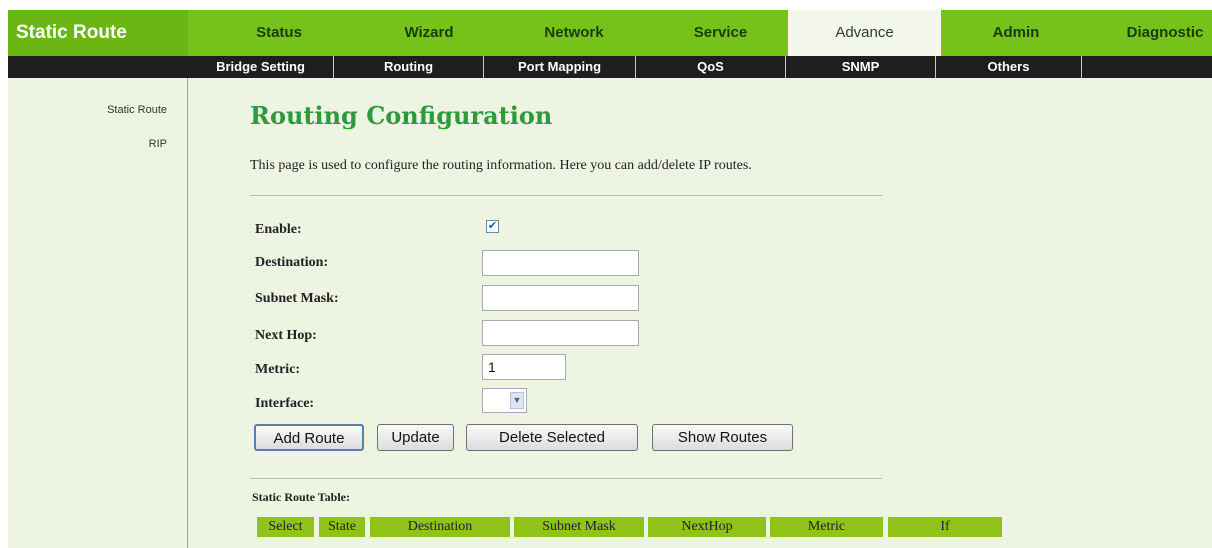 The width and height of the screenshot is (1212, 548). Describe the element at coordinates (292, 262) in the screenshot. I see `destination-label: Destination:` at that location.